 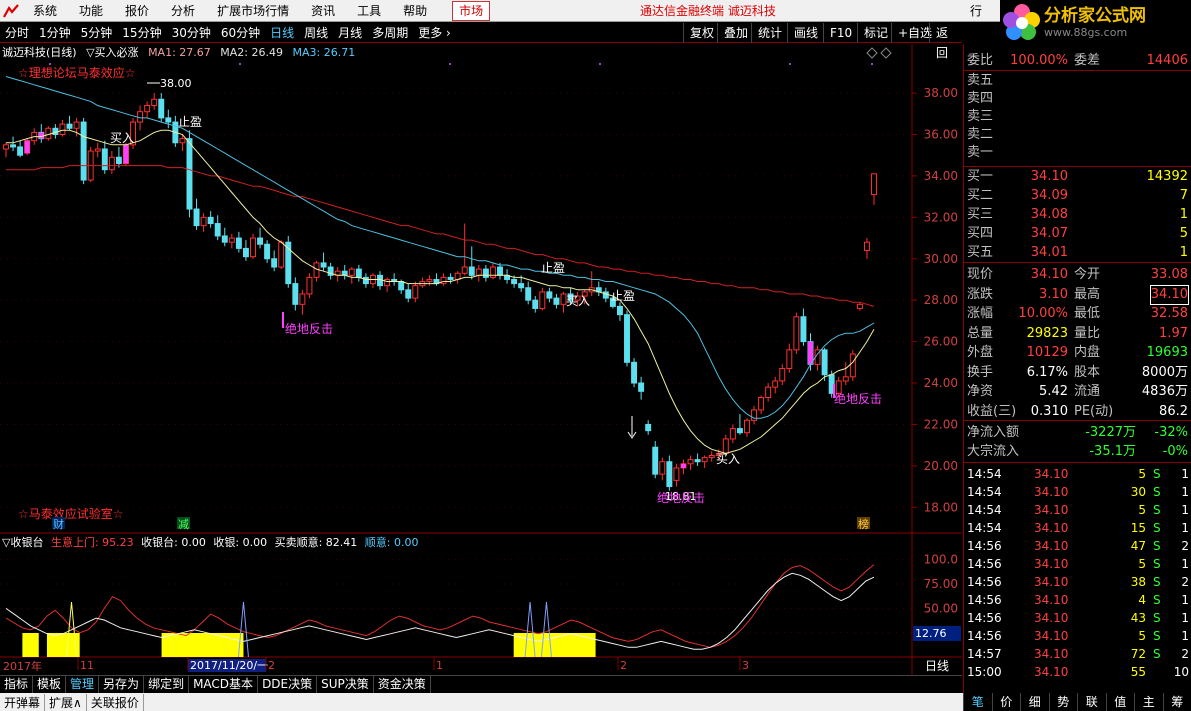 What do you see at coordinates (115, 702) in the screenshot?
I see `related-quote-toggle: 关联报价` at bounding box center [115, 702].